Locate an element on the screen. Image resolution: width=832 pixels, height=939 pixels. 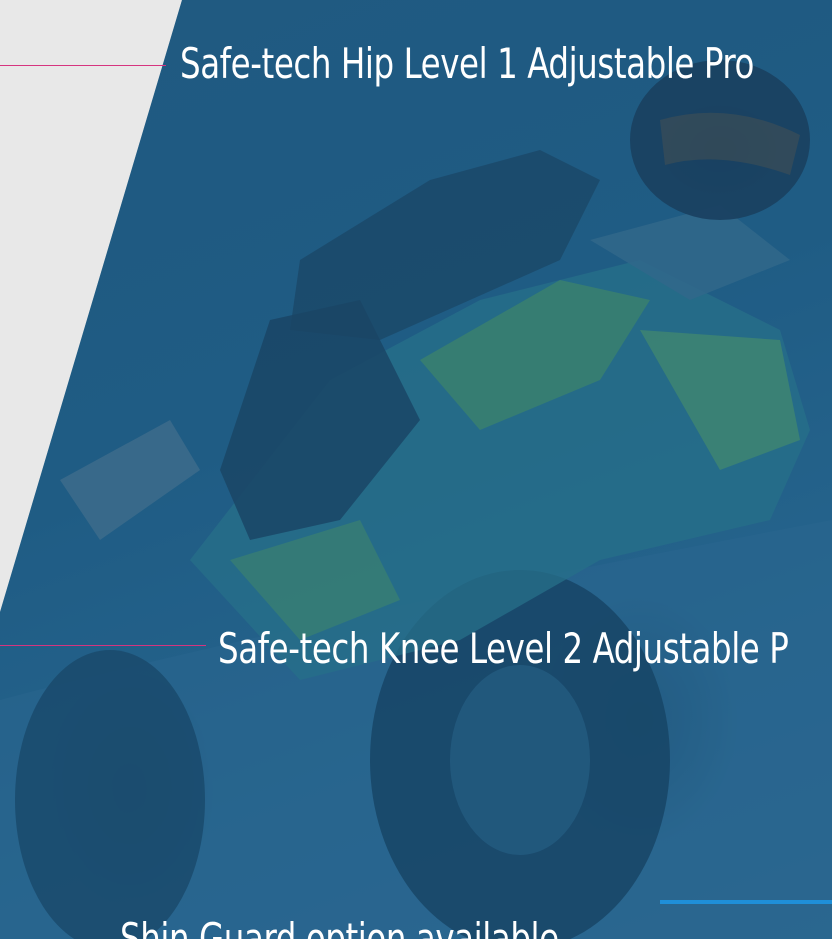
knee-leader-line is located at coordinates (103, 645).